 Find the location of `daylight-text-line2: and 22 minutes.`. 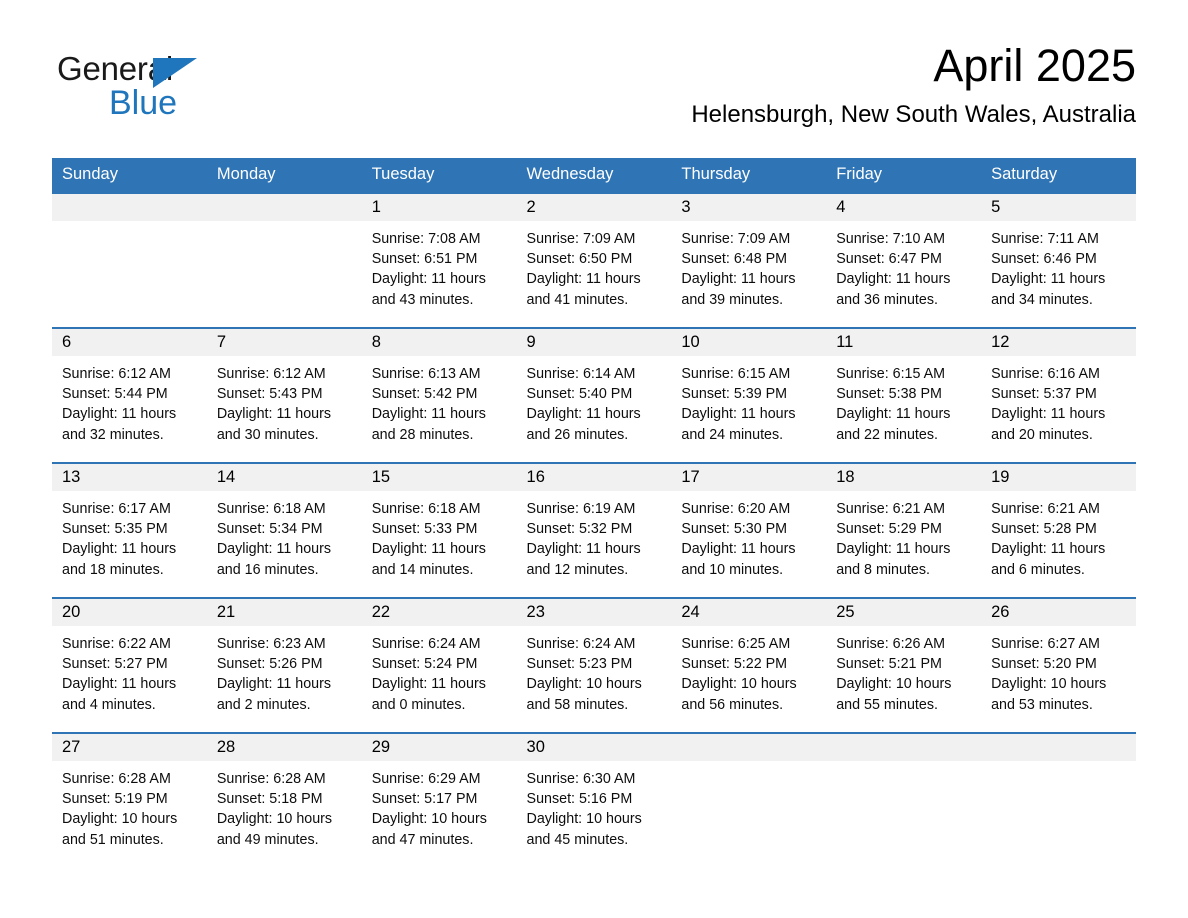

daylight-text-line2: and 22 minutes. is located at coordinates (887, 434).